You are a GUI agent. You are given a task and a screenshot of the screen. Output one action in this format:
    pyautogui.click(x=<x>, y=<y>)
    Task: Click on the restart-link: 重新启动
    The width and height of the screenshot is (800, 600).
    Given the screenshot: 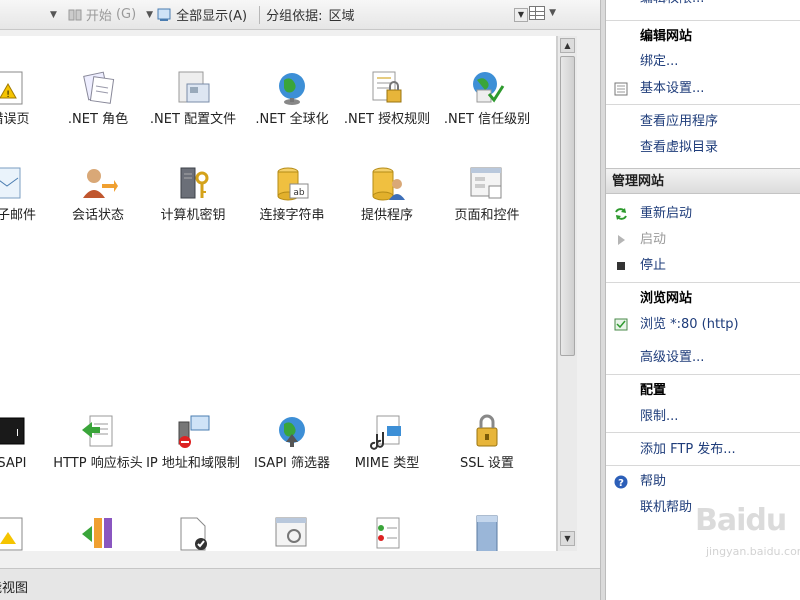 What is the action you would take?
    pyautogui.click(x=703, y=214)
    